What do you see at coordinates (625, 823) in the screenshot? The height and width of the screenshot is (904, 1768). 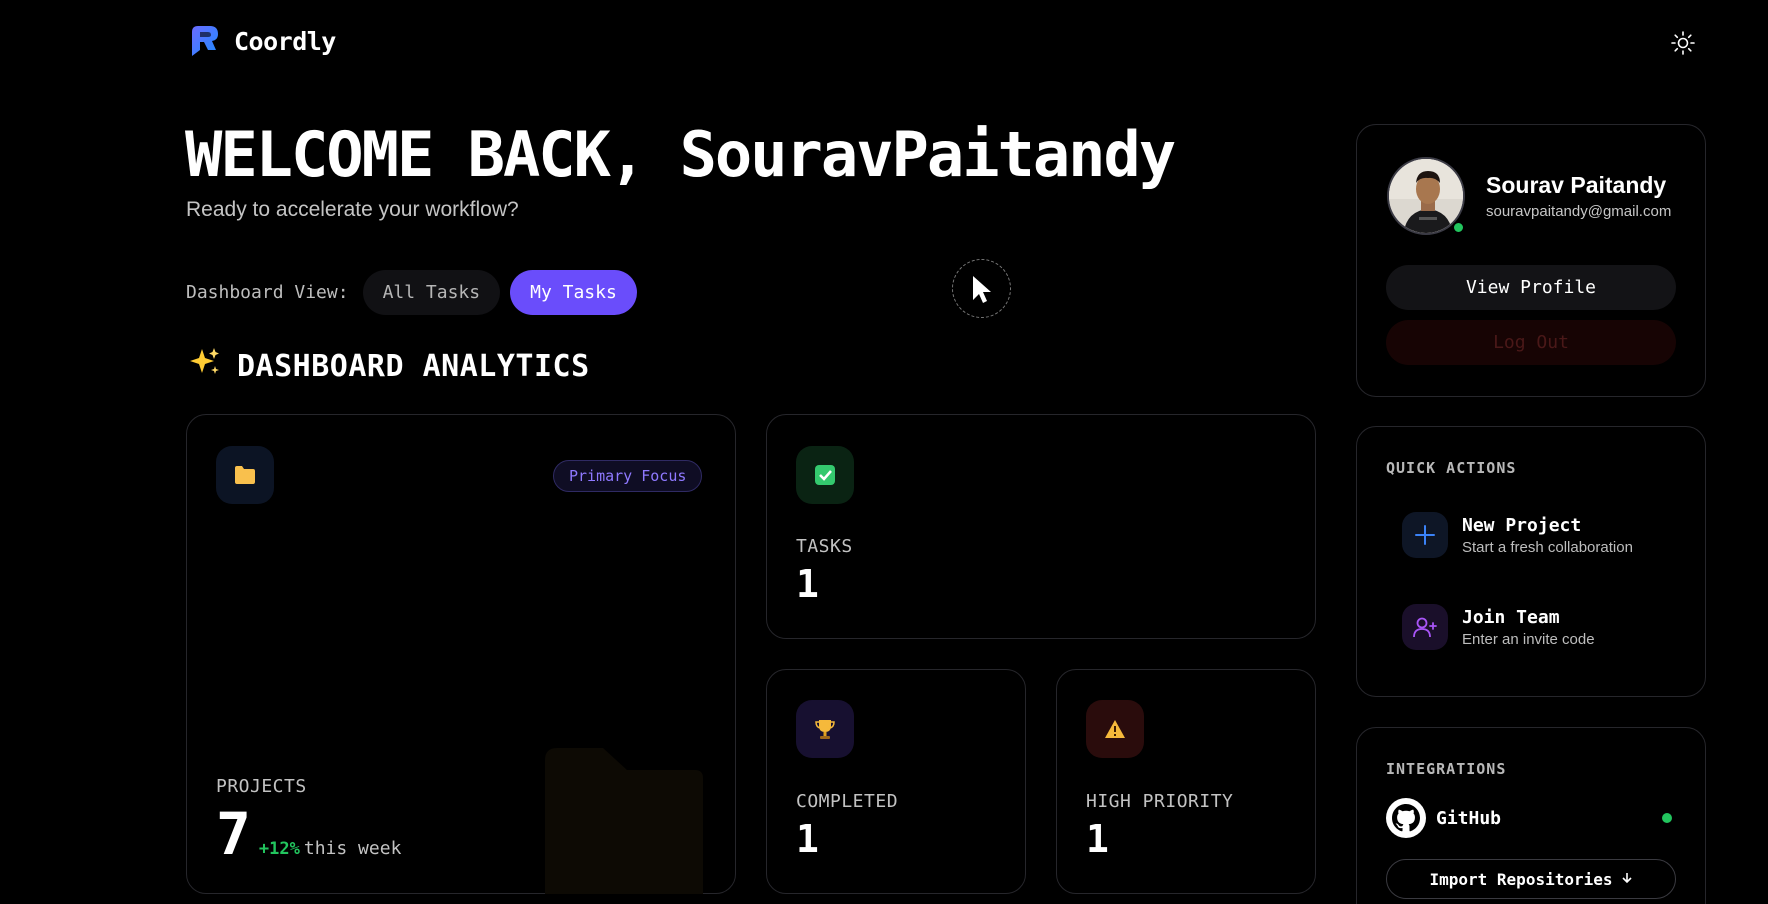 I see `folder-watermark-icon` at bounding box center [625, 823].